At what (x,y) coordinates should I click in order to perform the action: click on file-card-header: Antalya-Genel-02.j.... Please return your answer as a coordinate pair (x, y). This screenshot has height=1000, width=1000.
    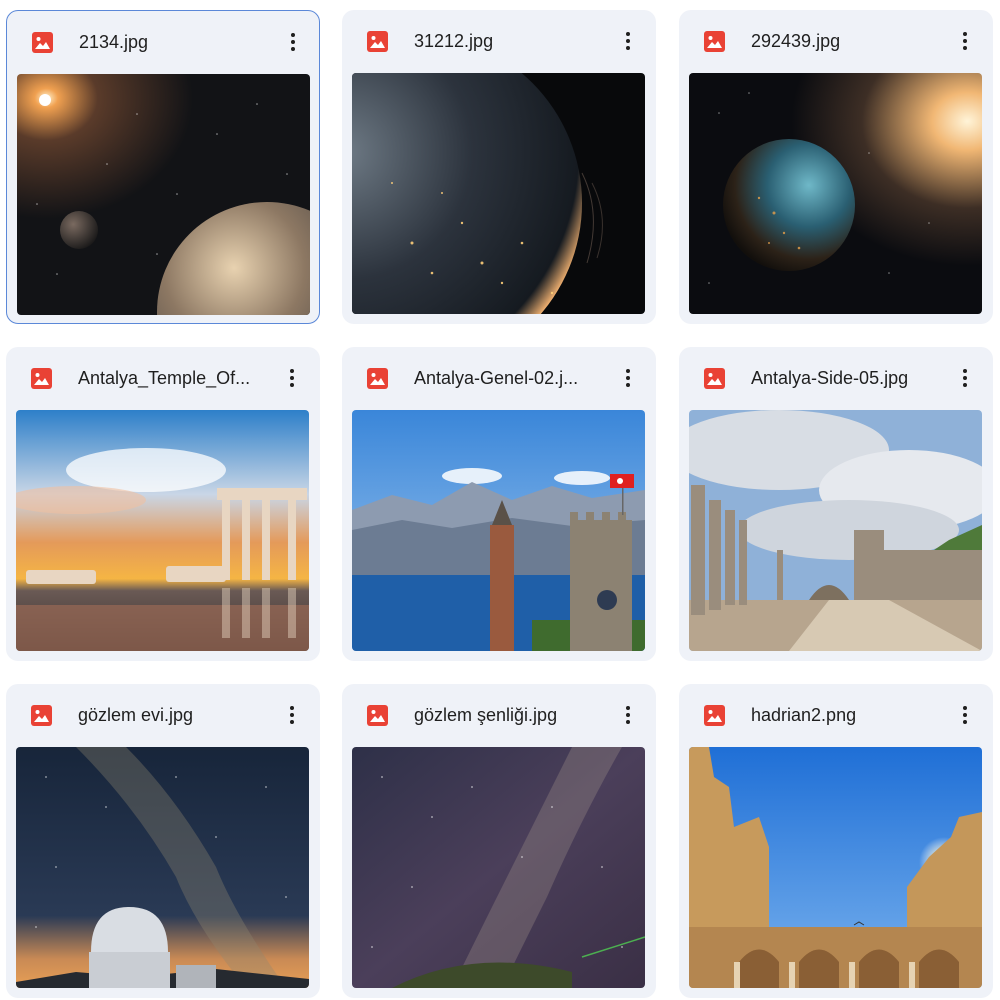
    Looking at the image, I should click on (499, 378).